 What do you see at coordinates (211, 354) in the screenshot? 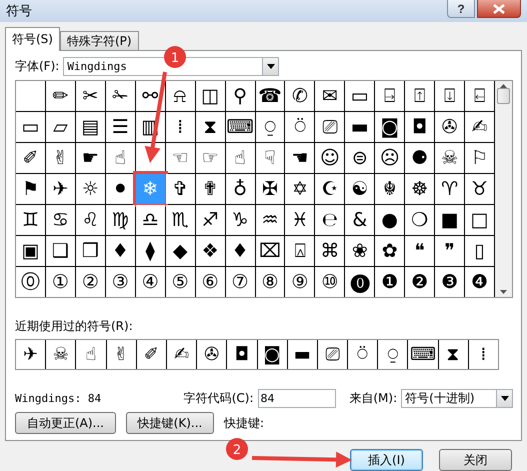
I see `recent-symbol-cell: ✇` at bounding box center [211, 354].